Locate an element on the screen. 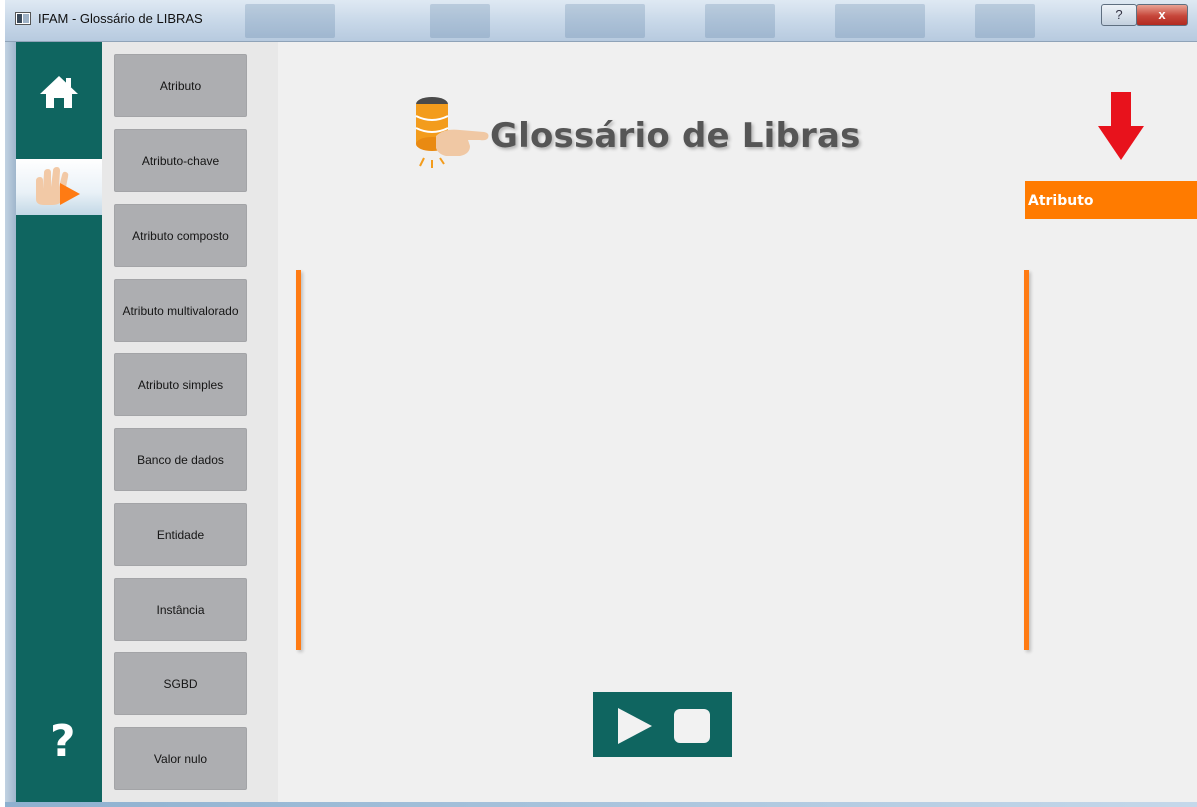 This screenshot has height=807, width=1197. title-bar: IFAM - Glossário de LIBRAS ? x is located at coordinates (601, 21).